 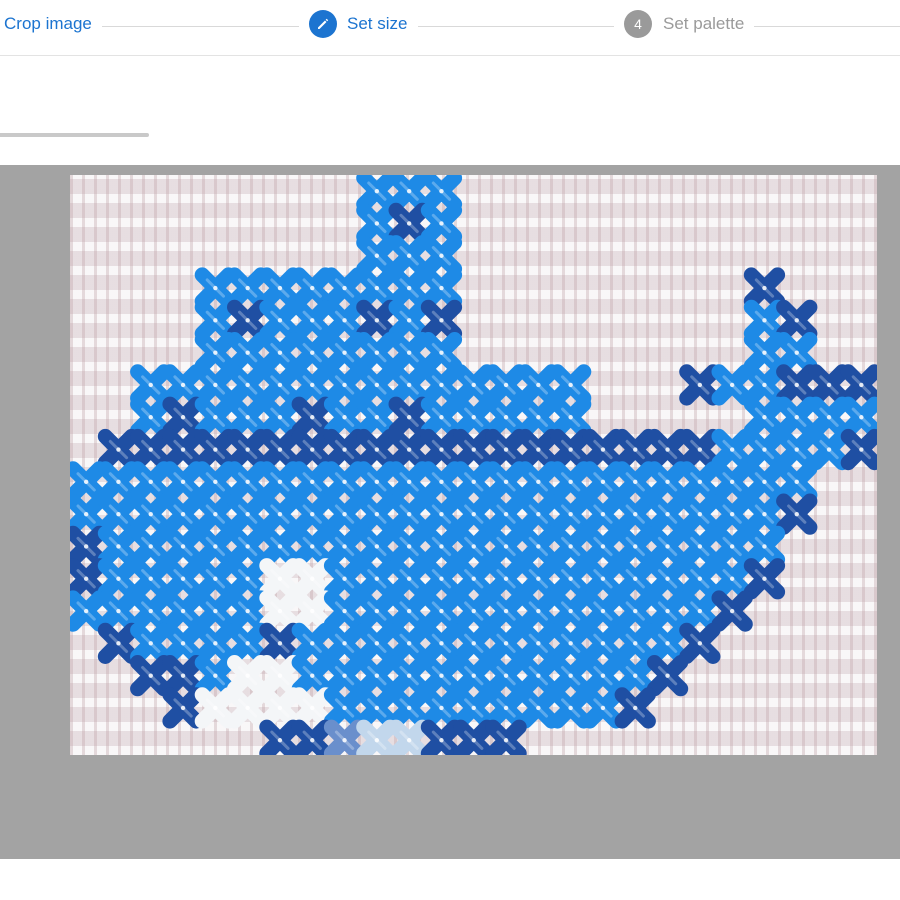 I want to click on step-set-size: Set size, so click(x=377, y=24).